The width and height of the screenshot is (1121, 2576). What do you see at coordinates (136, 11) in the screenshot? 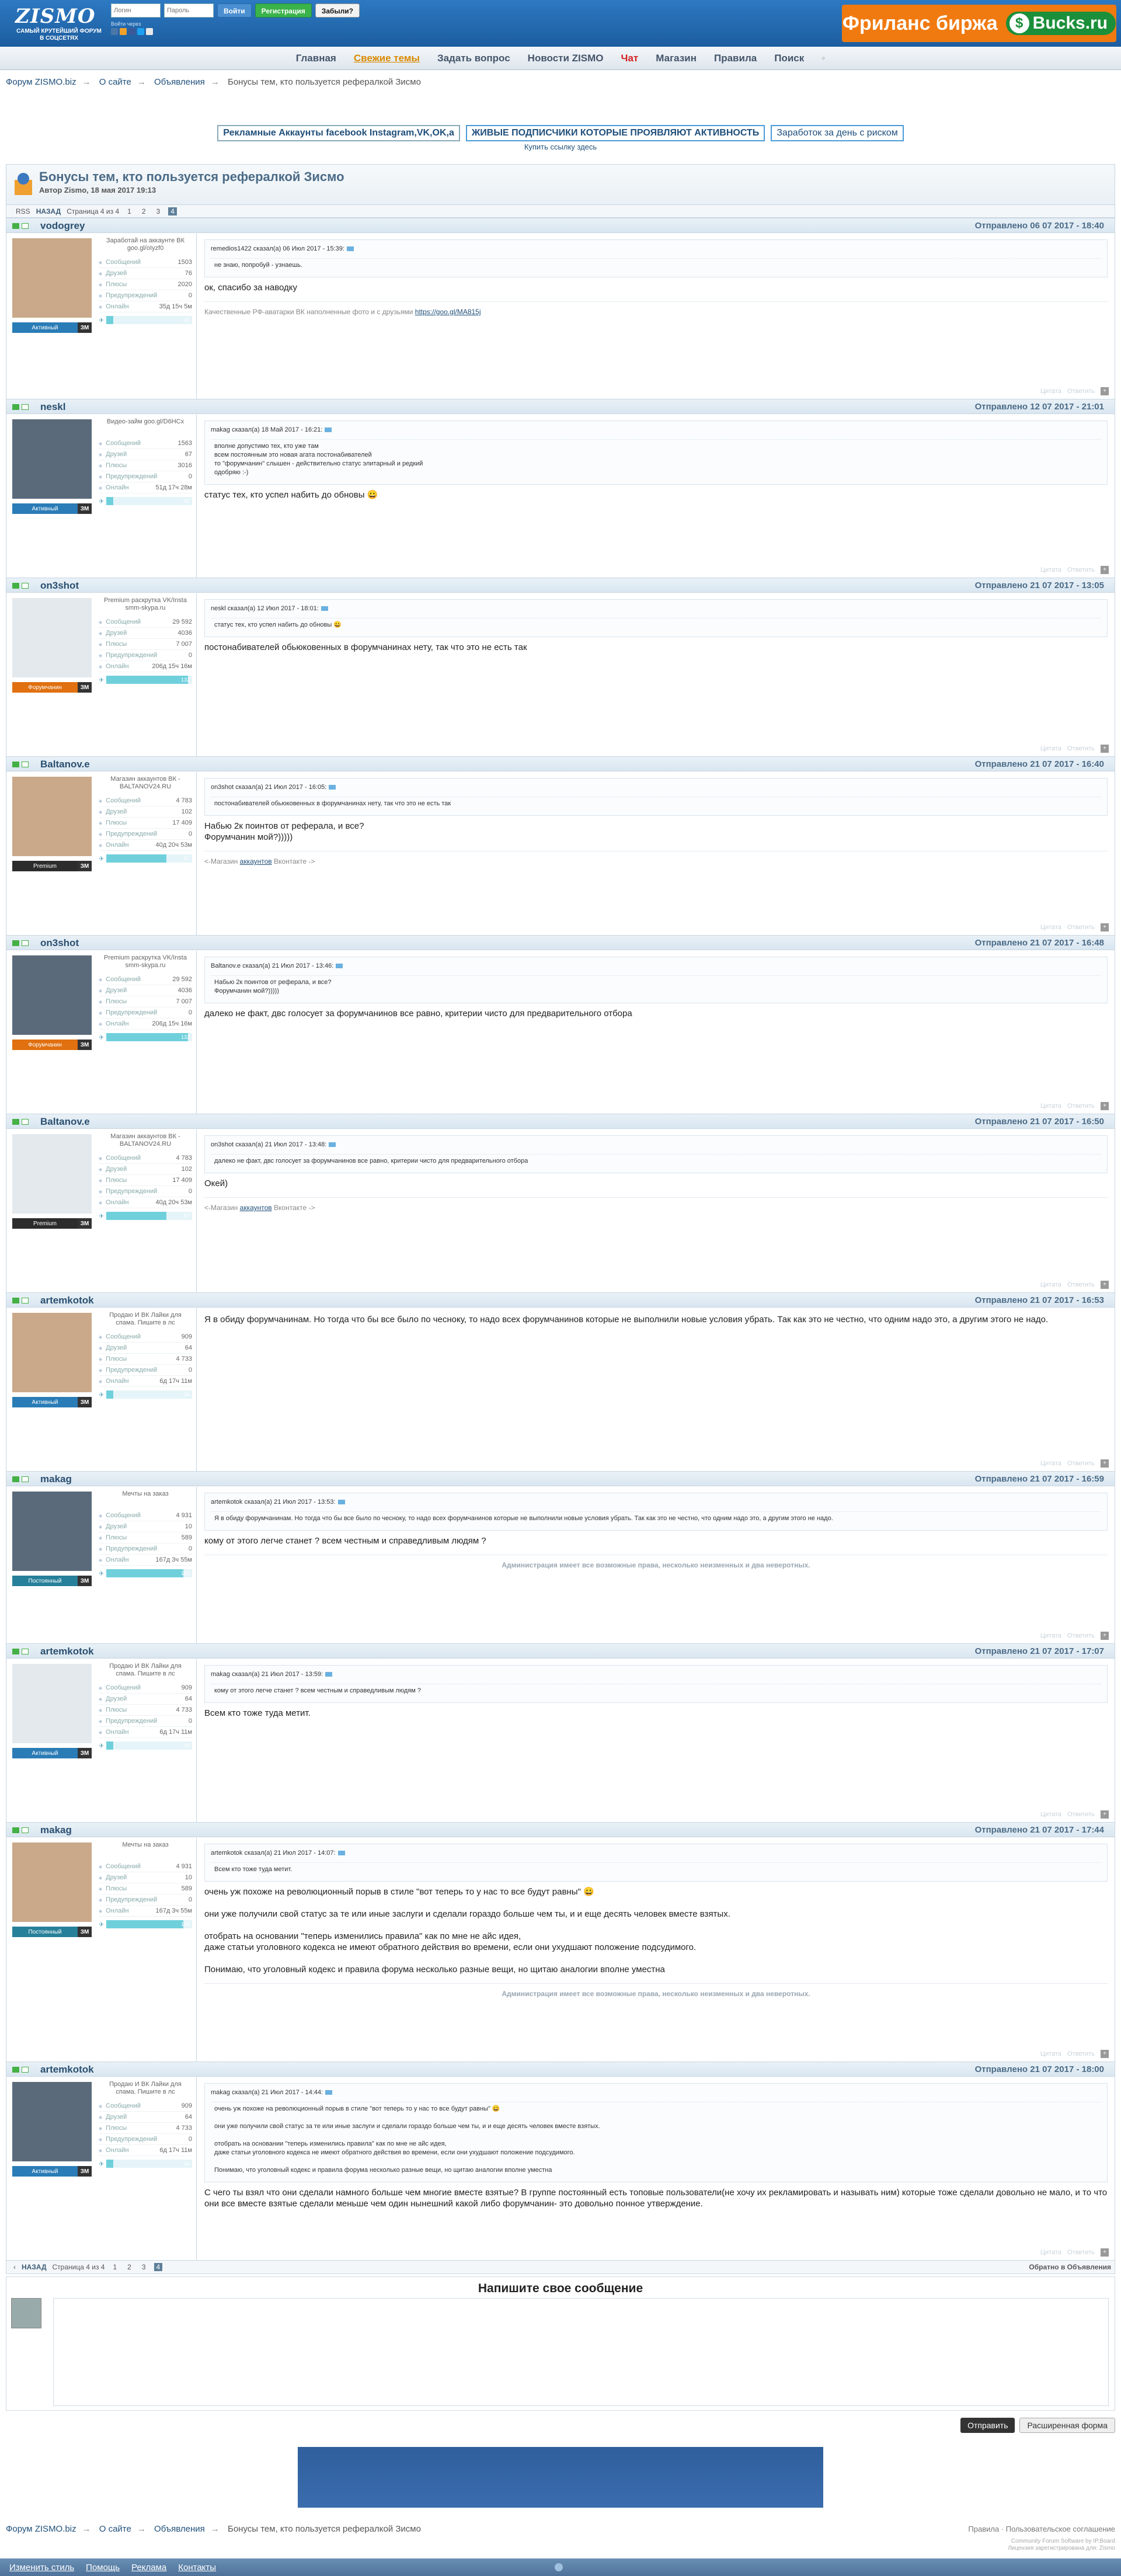
I see `login-input` at bounding box center [136, 11].